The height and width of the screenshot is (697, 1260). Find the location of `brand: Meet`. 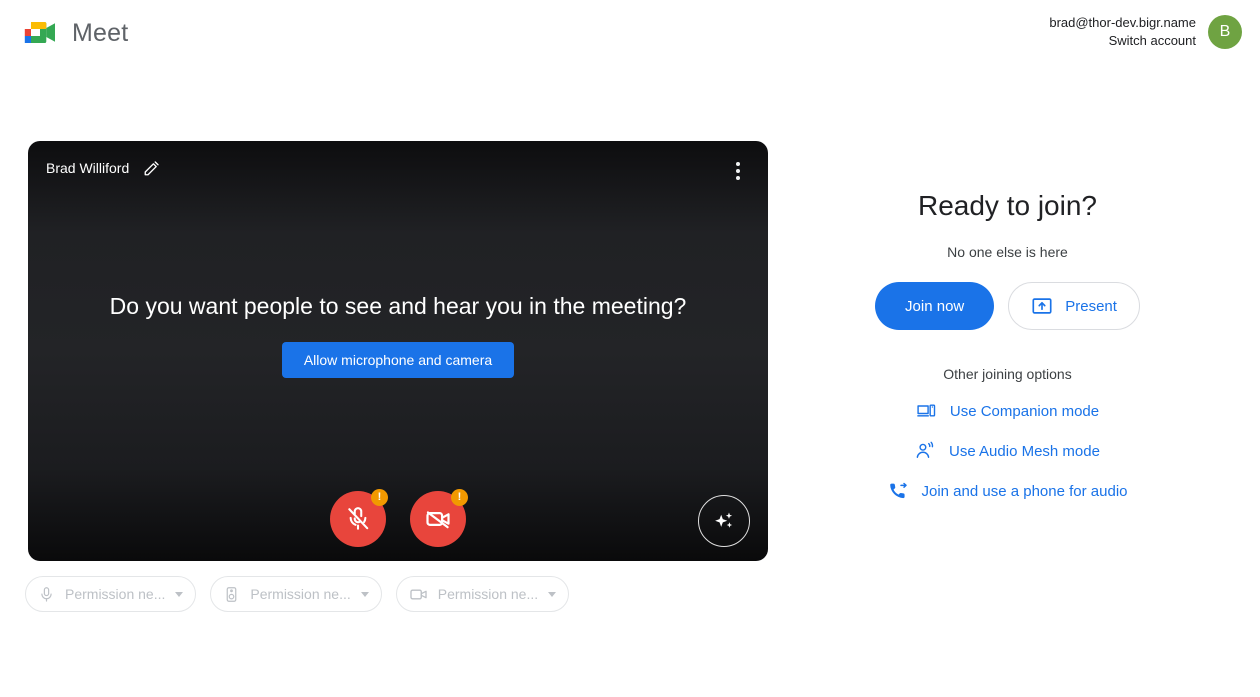

brand: Meet is located at coordinates (75, 33).